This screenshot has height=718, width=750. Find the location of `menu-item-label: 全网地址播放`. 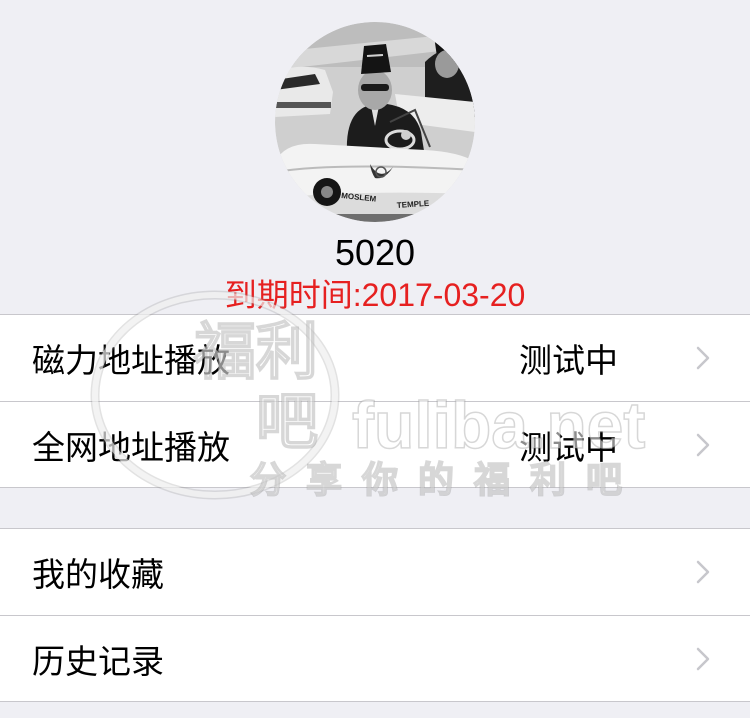

menu-item-label: 全网地址播放 is located at coordinates (131, 447).